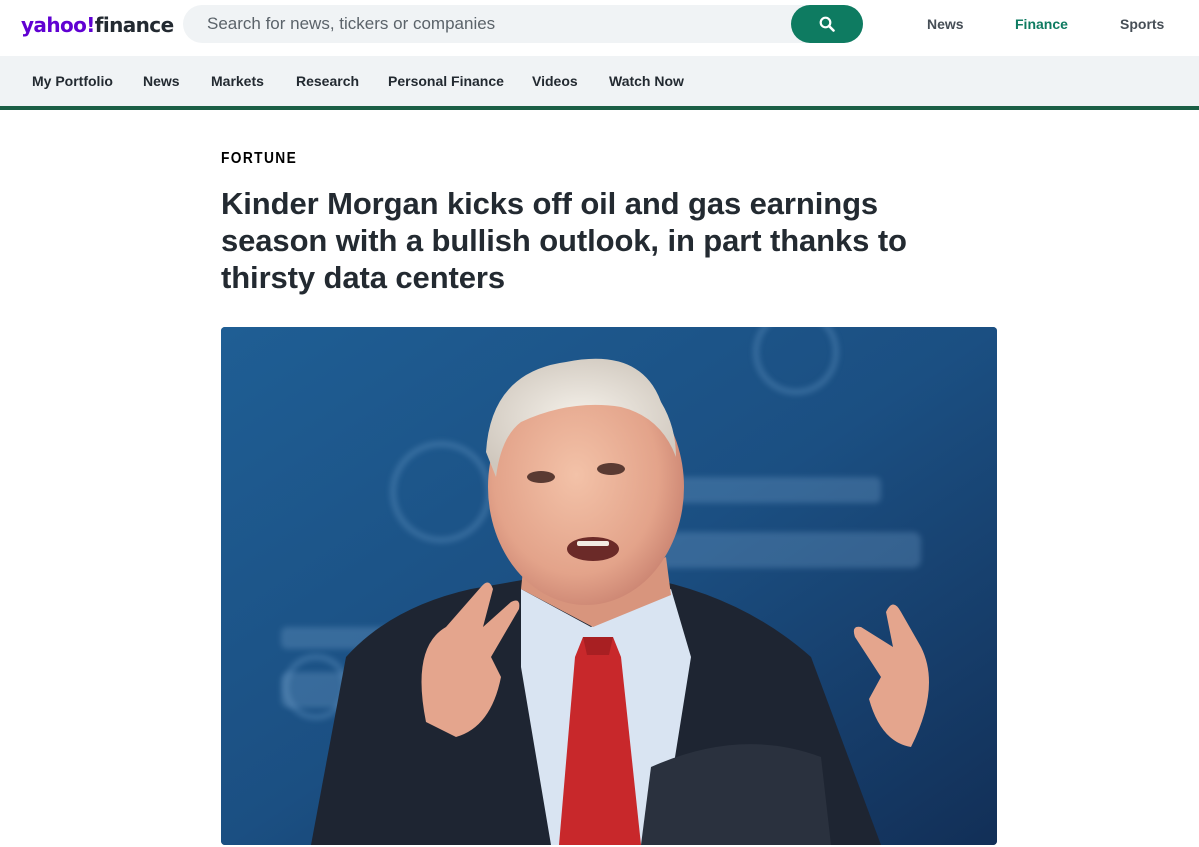 This screenshot has width=1199, height=847. Describe the element at coordinates (237, 81) in the screenshot. I see `subnav-markets: Markets` at that location.